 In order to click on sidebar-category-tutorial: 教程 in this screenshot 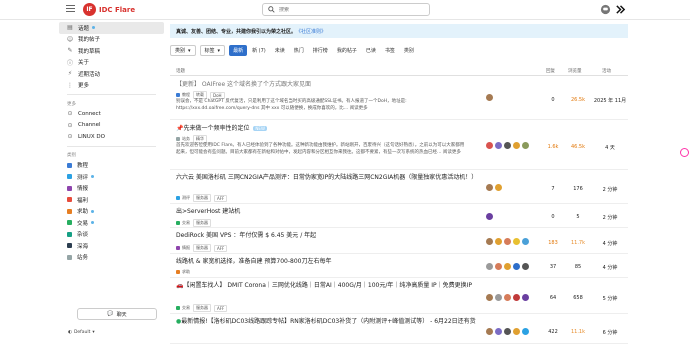, I will do `click(111, 166)`.